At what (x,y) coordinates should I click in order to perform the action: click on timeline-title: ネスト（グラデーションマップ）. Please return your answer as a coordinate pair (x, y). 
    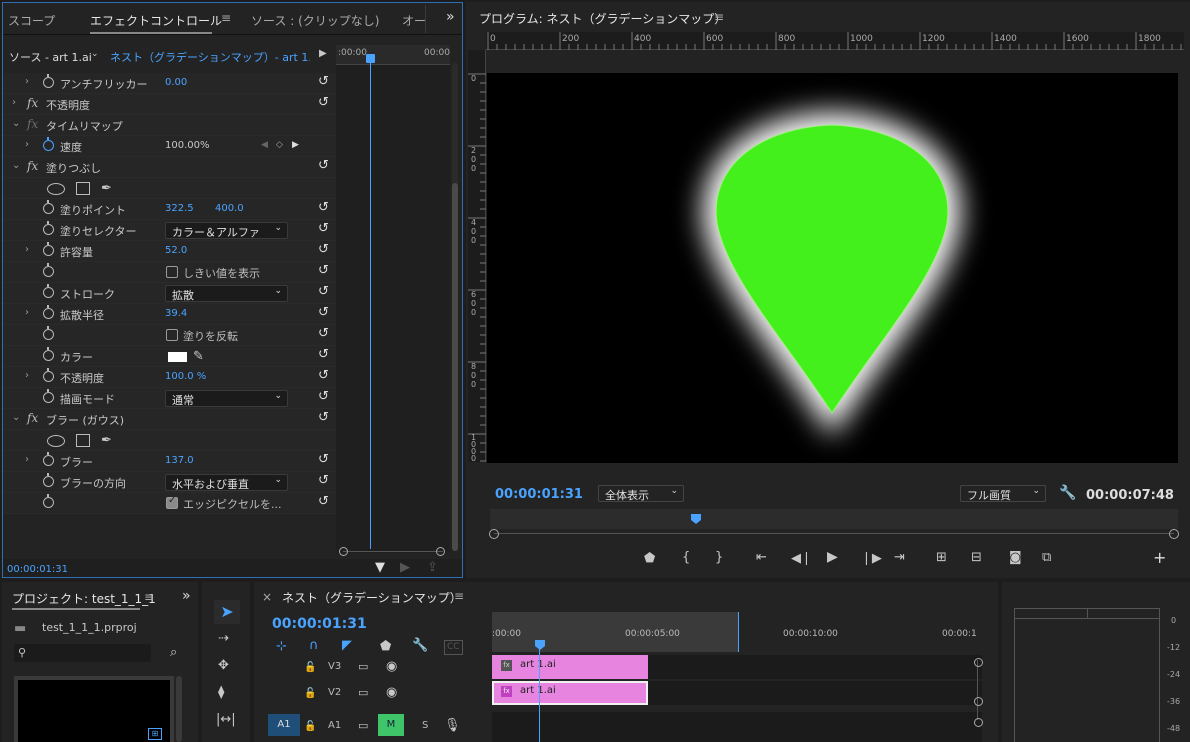
    Looking at the image, I should click on (372, 597).